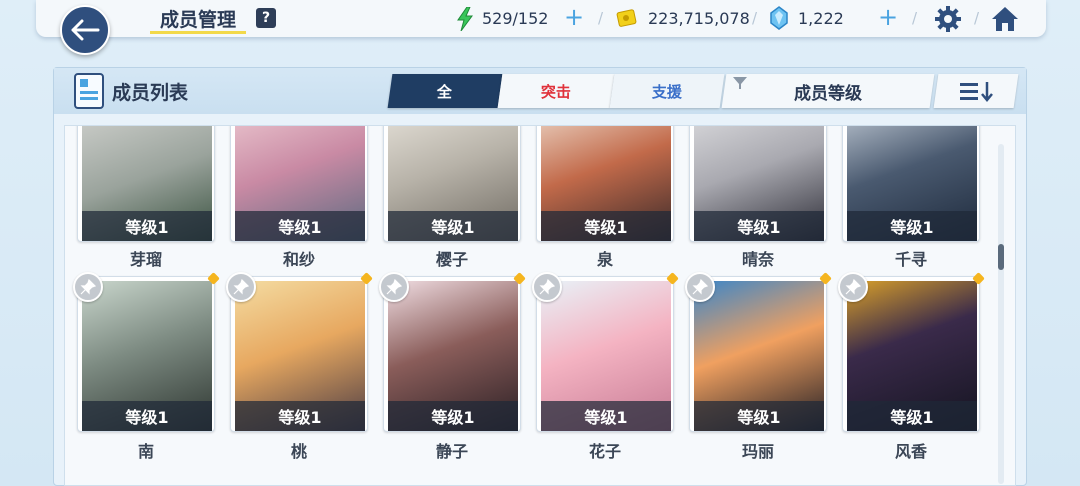 This screenshot has height=486, width=1080. What do you see at coordinates (266, 18) in the screenshot?
I see `help-button: ?` at bounding box center [266, 18].